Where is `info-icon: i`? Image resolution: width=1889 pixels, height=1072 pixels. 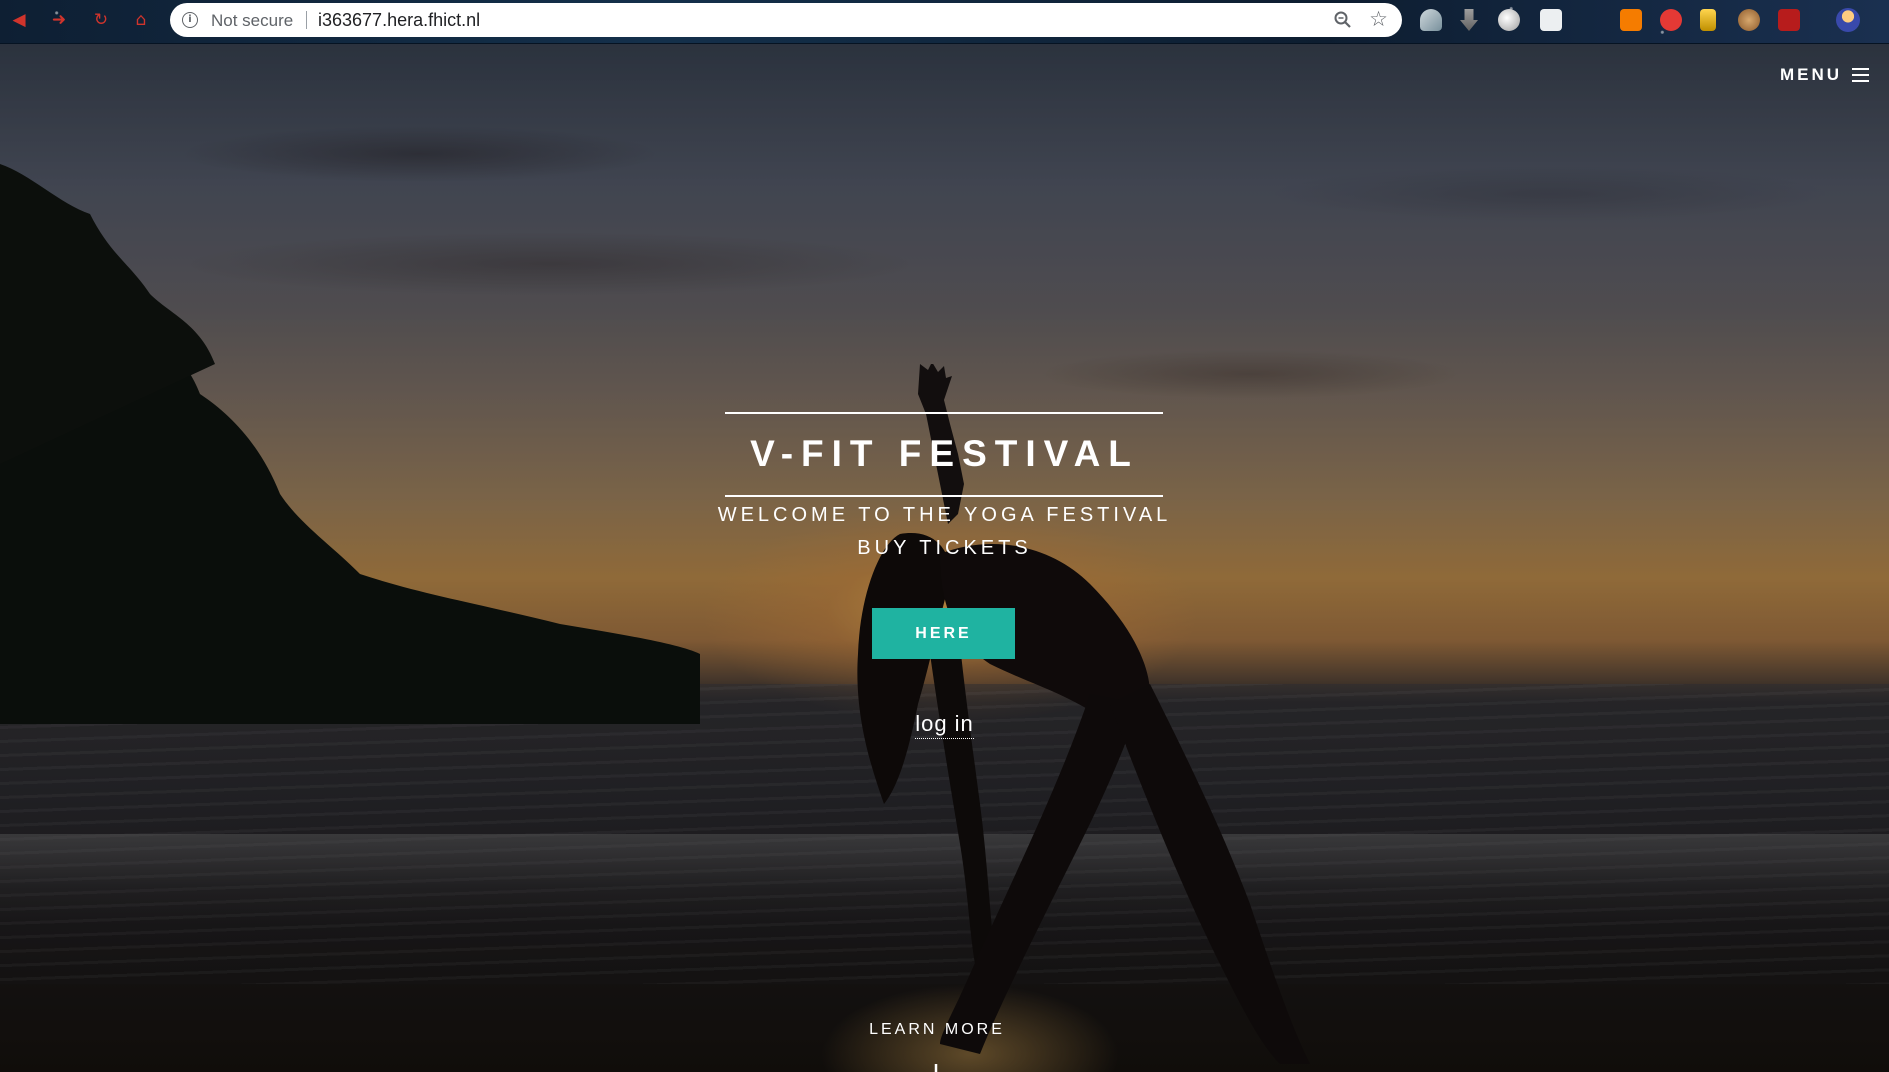
info-icon: i is located at coordinates (190, 20).